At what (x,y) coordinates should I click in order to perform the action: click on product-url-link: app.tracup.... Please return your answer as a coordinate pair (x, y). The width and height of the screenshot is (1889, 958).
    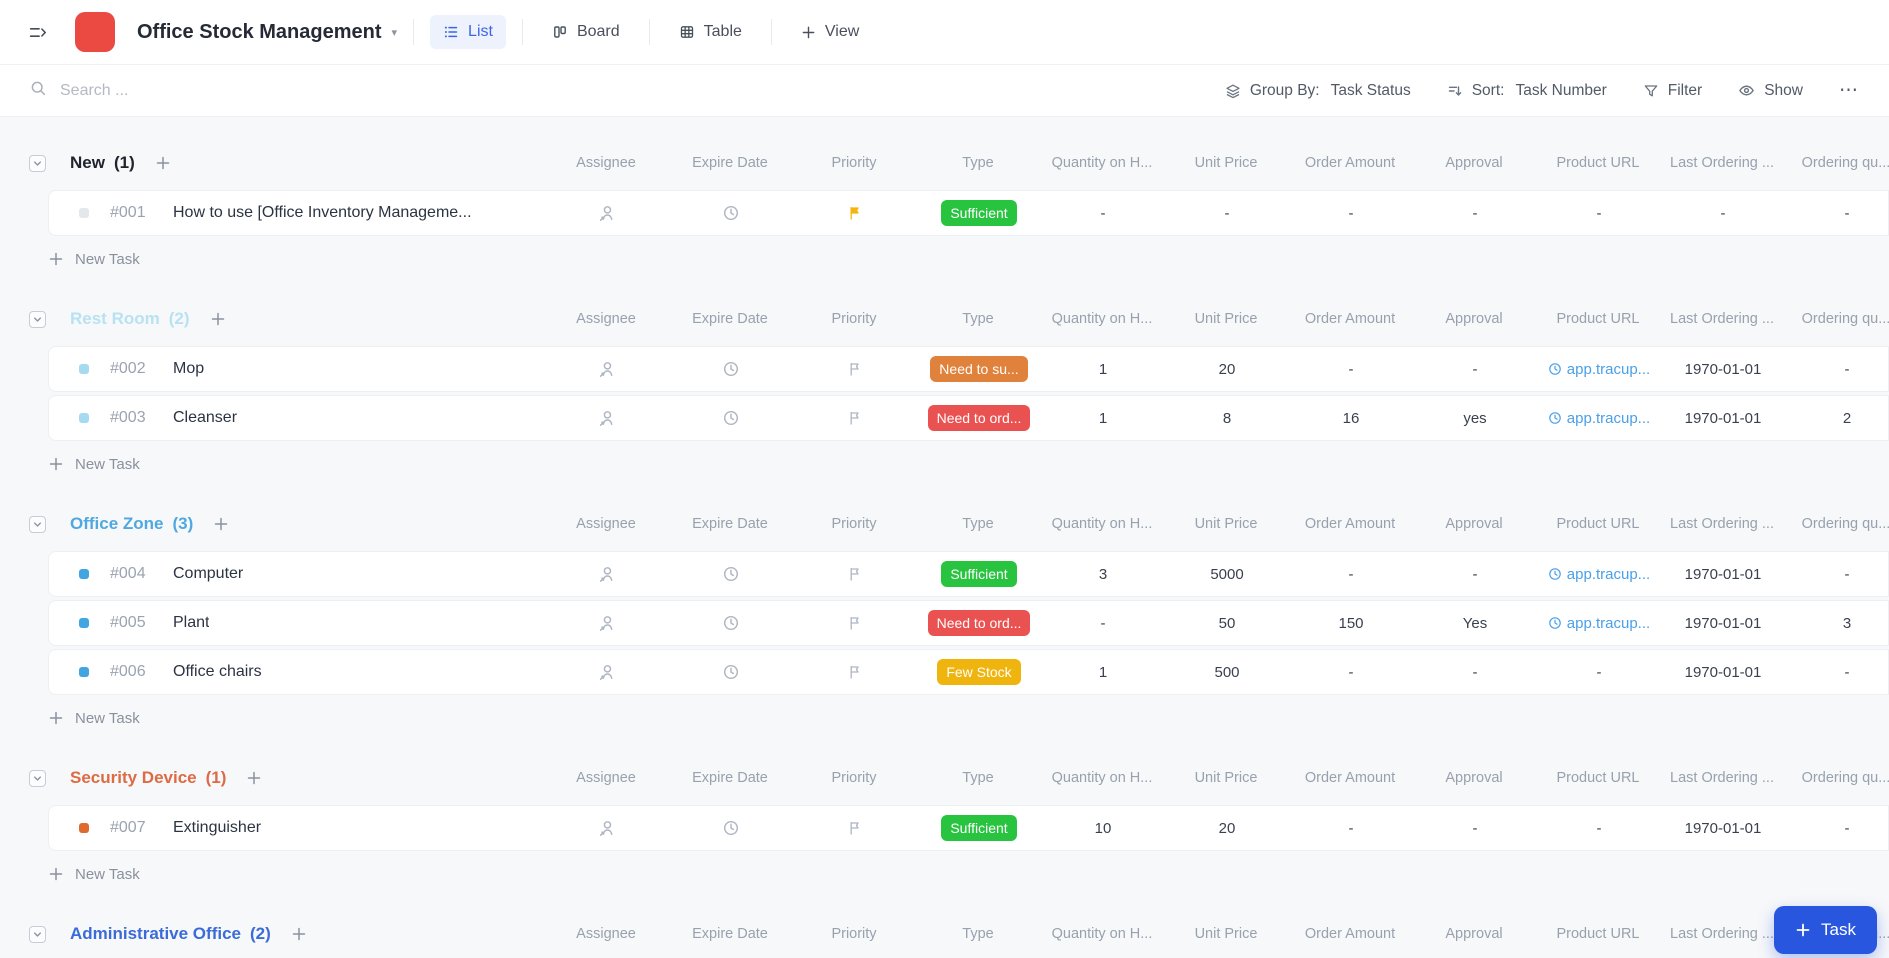
    Looking at the image, I should click on (1599, 418).